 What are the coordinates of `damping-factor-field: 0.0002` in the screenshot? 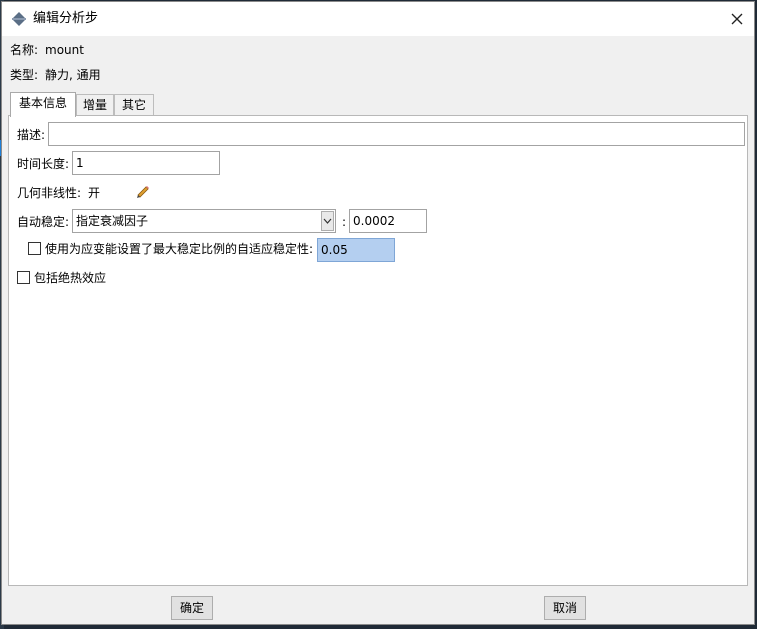 It's located at (388, 221).